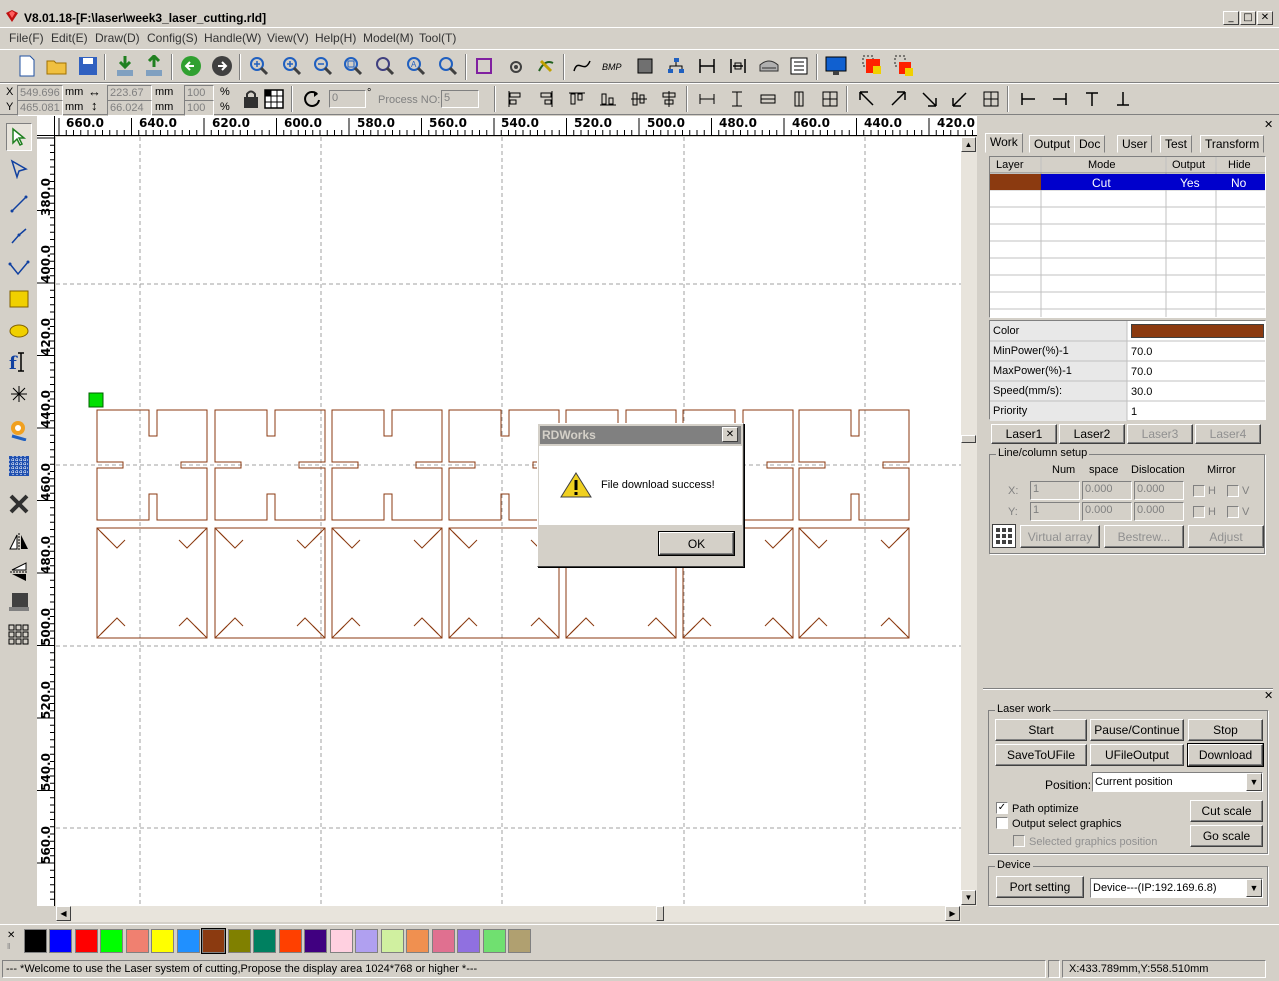 The height and width of the screenshot is (981, 1279). Describe the element at coordinates (737, 99) in the screenshot. I see `same-height-icon` at that location.